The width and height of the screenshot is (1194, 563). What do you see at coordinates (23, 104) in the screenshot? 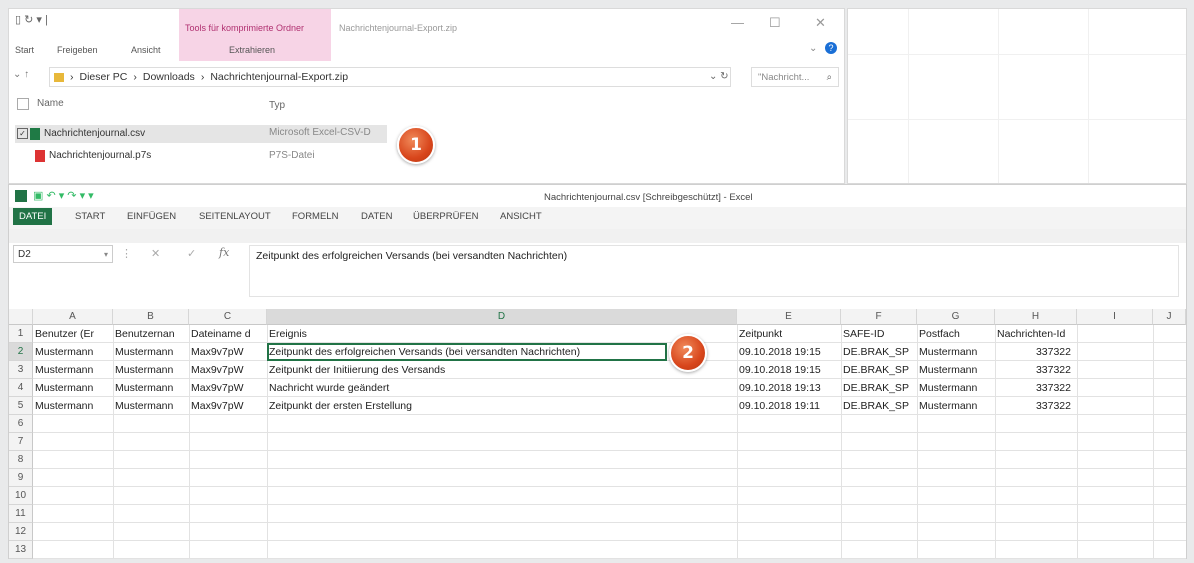
I see `select-all-checkbox` at bounding box center [23, 104].